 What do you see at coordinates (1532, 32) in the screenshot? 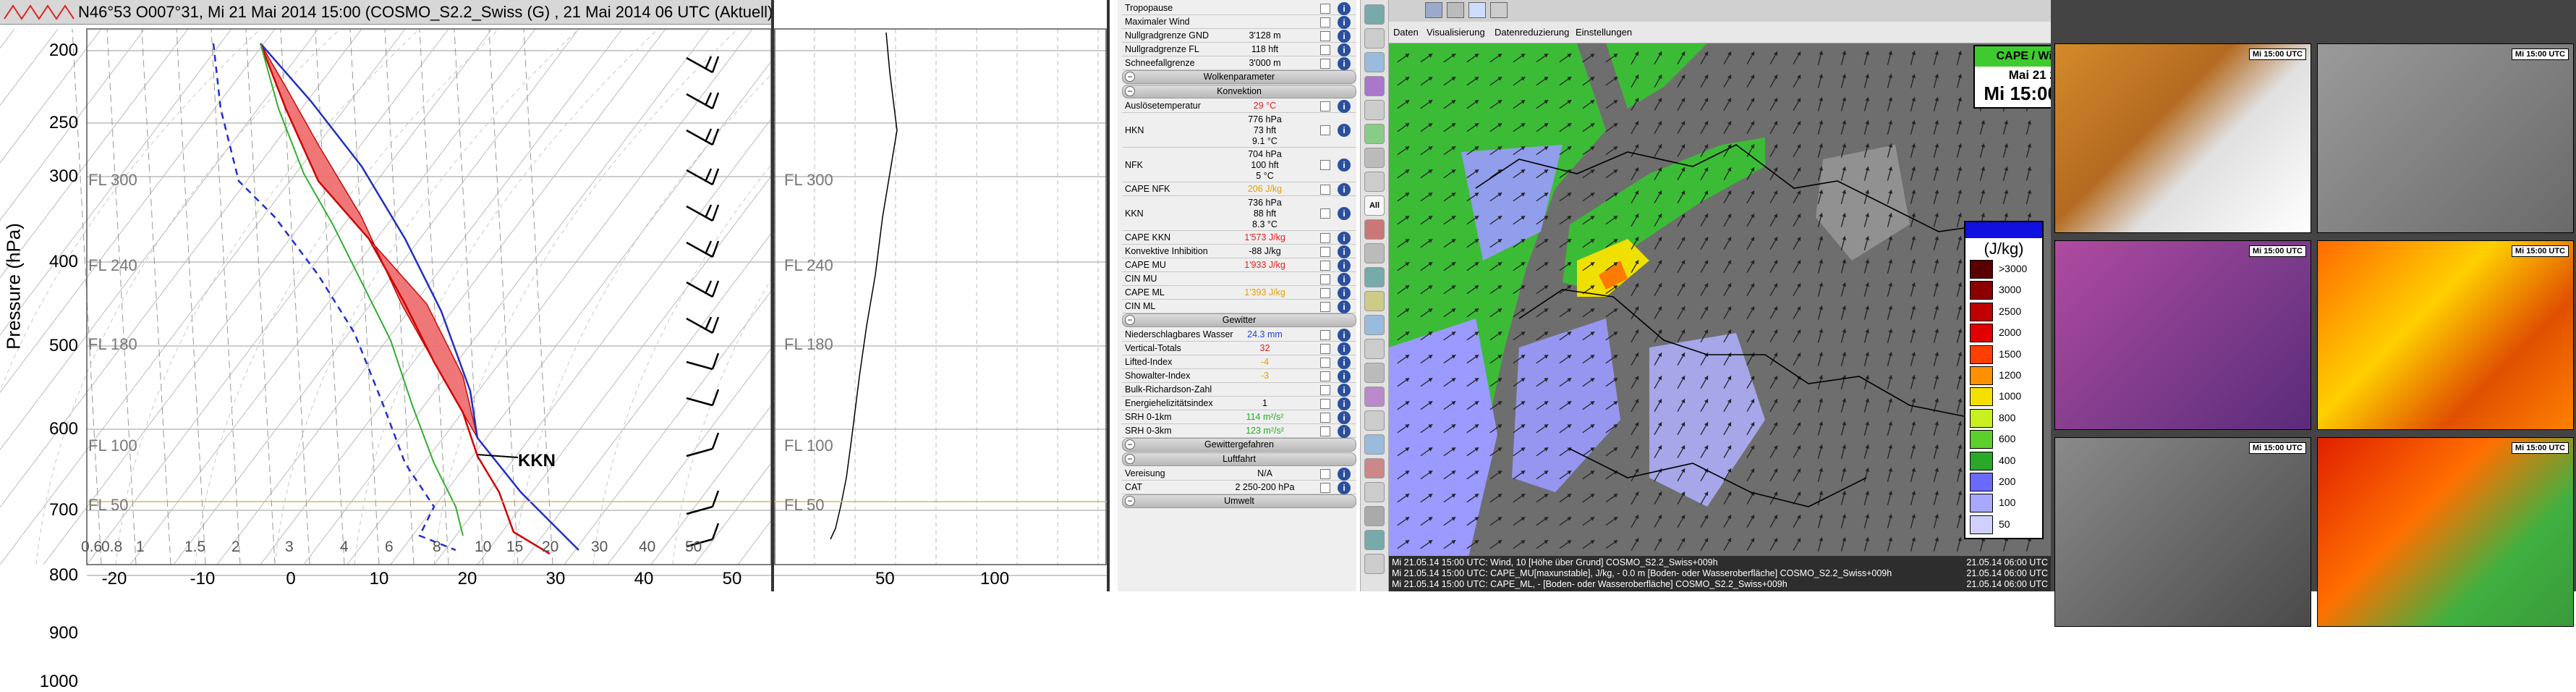
I see `menu-item-datenreduzierung: Datenreduzierung` at bounding box center [1532, 32].